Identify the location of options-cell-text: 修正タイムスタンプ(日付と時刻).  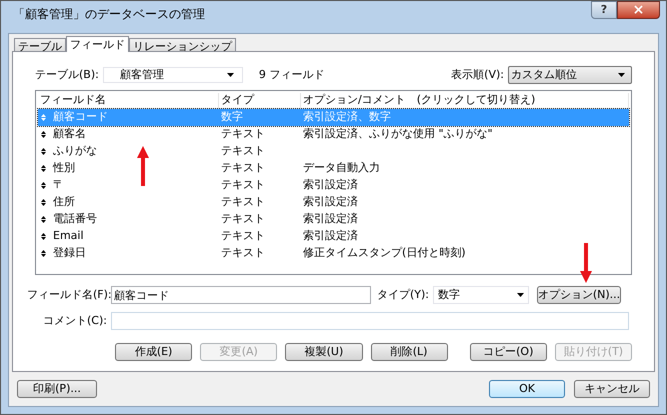
(384, 253).